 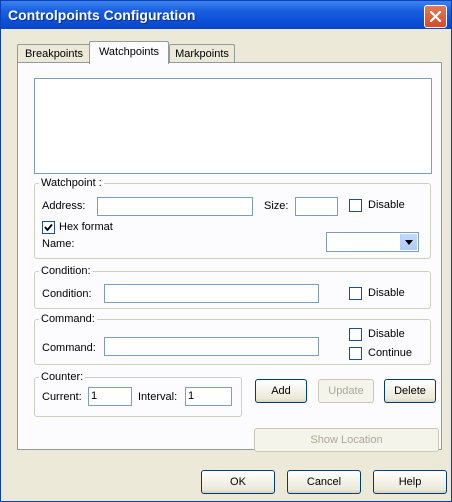 What do you see at coordinates (410, 391) in the screenshot?
I see `delete-button: Delete` at bounding box center [410, 391].